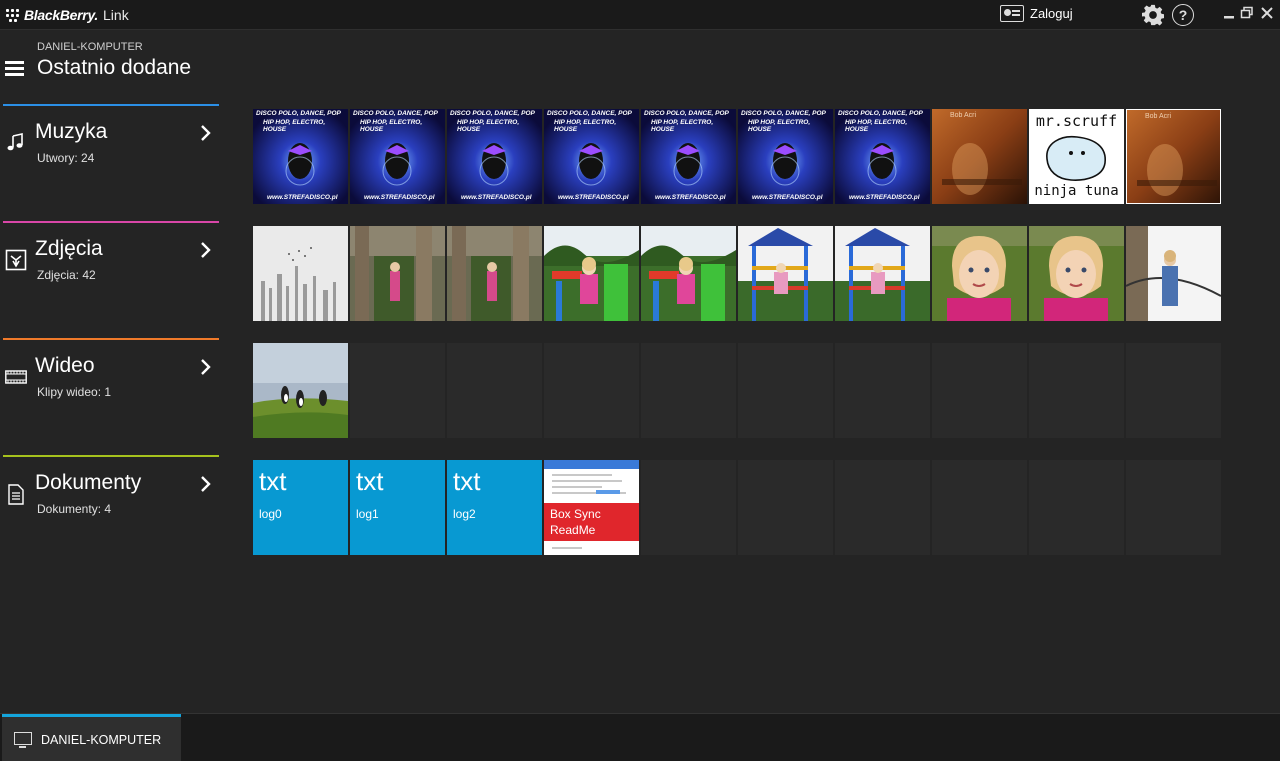  What do you see at coordinates (13, 15) in the screenshot?
I see `blackberry-logo-icon` at bounding box center [13, 15].